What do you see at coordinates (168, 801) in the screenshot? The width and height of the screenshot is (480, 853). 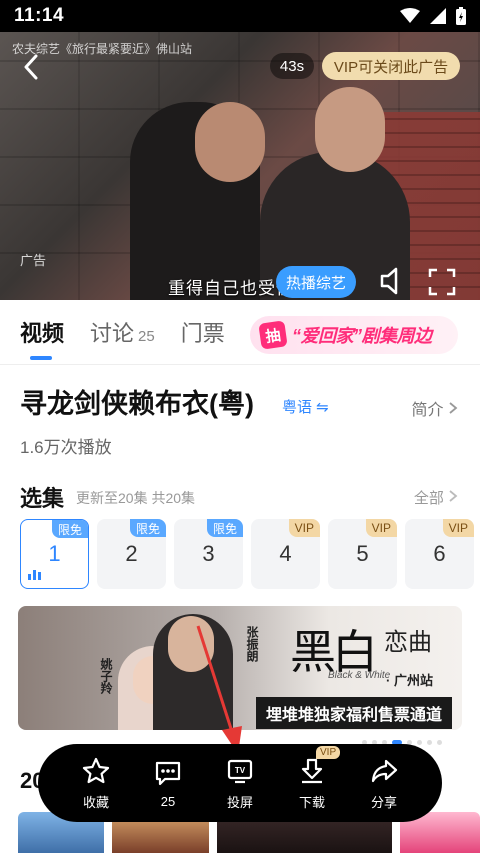 I see `comments-count: 25` at bounding box center [168, 801].